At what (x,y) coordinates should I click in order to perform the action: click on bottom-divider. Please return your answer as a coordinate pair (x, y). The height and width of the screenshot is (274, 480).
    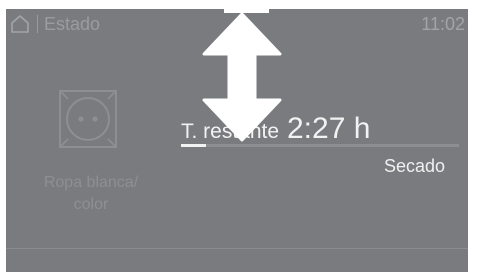
    Looking at the image, I should click on (237, 248).